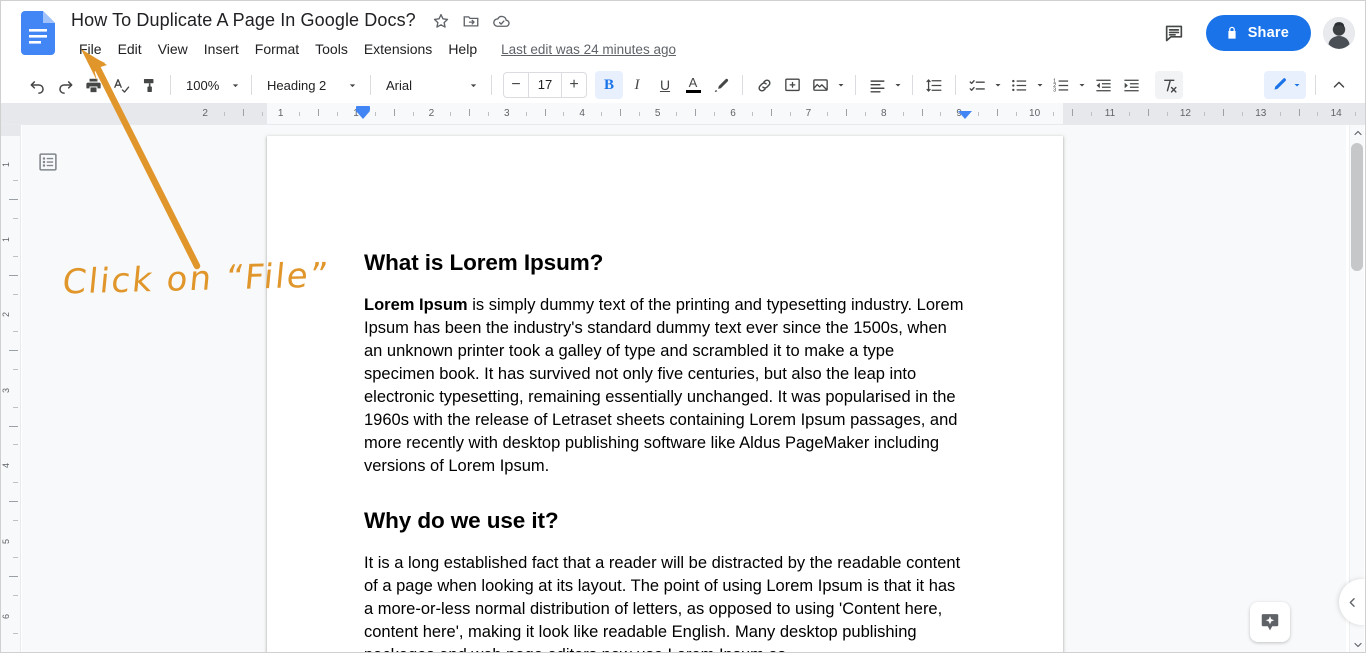 Image resolution: width=1366 pixels, height=653 pixels. I want to click on ruler-ticks: 2 1 1 2 3 4 5 6 7 8 9 10 11 12 13 14, so click(683, 113).